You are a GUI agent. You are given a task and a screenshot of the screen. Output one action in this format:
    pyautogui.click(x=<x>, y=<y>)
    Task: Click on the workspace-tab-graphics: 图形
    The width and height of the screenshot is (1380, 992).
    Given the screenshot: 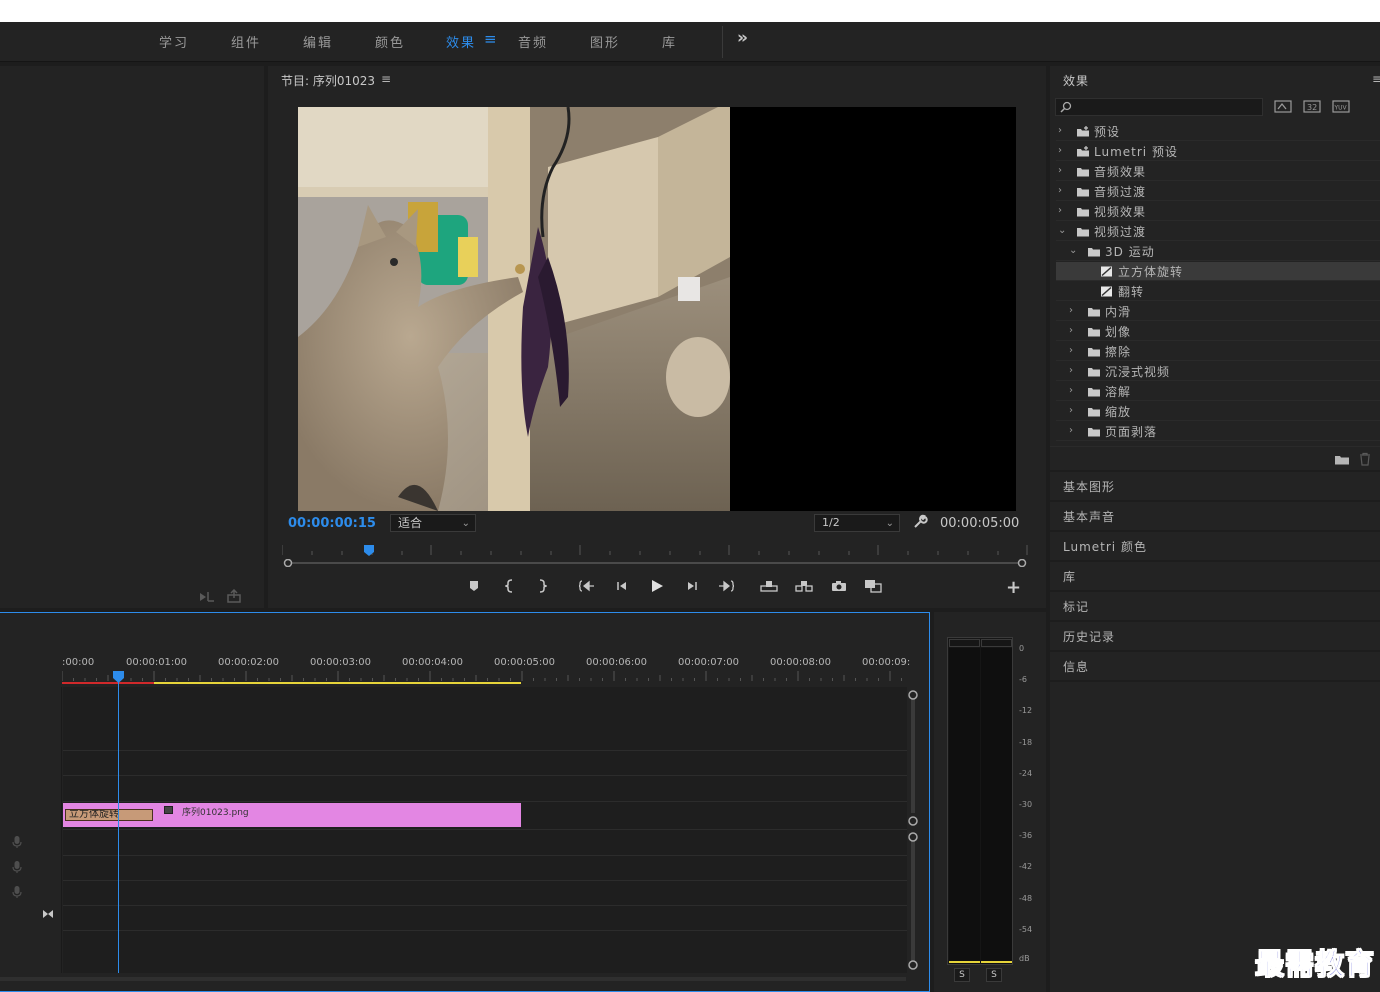 What is the action you would take?
    pyautogui.click(x=605, y=41)
    